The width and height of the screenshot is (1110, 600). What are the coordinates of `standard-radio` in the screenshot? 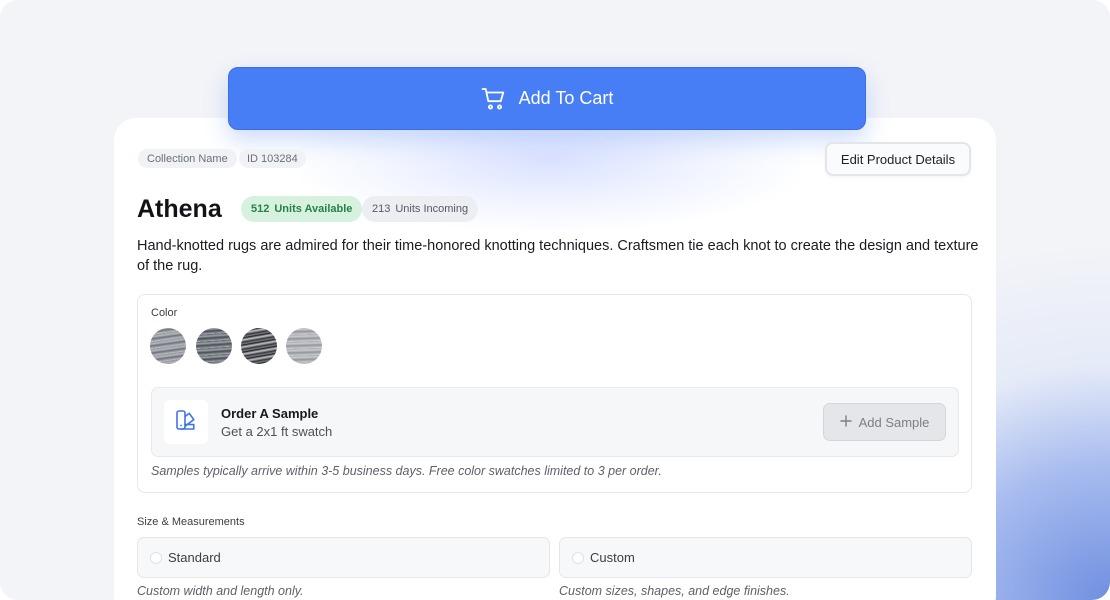 It's located at (156, 557).